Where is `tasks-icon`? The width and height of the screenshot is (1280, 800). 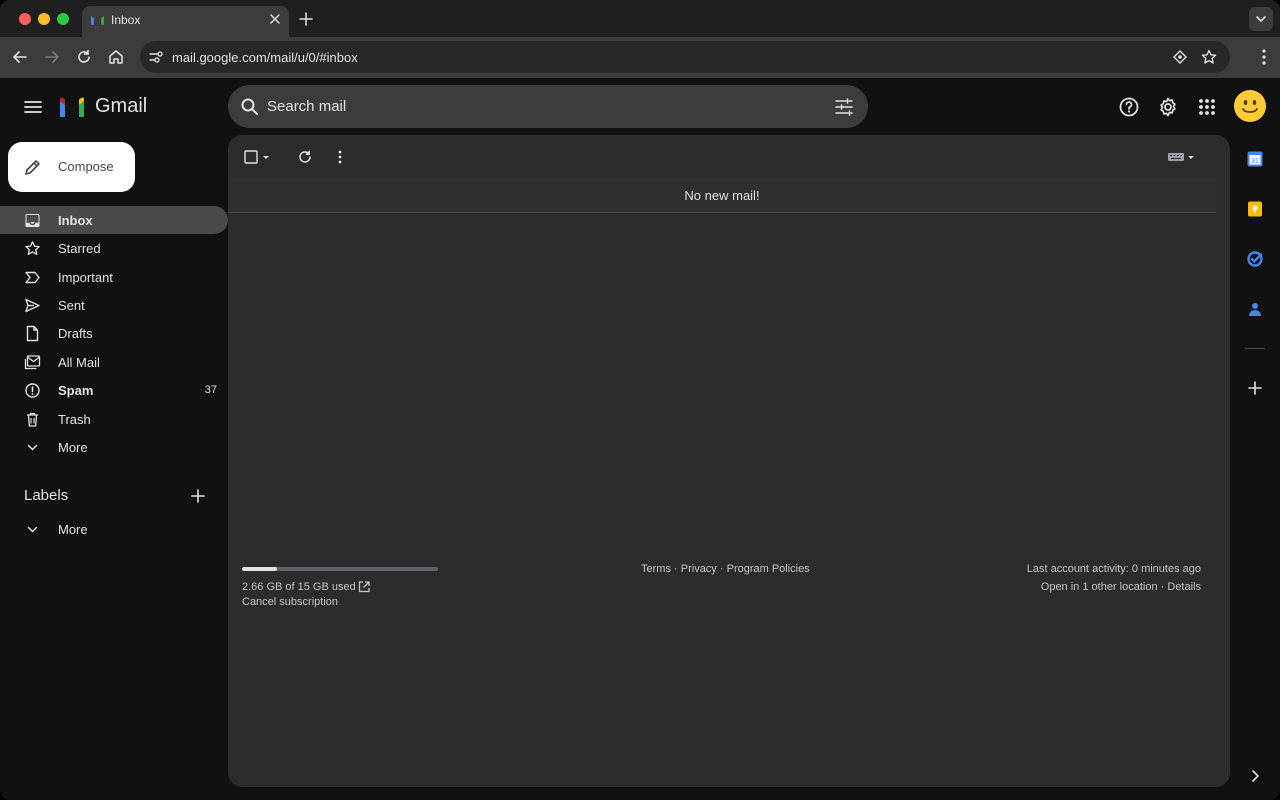
tasks-icon is located at coordinates (1255, 259).